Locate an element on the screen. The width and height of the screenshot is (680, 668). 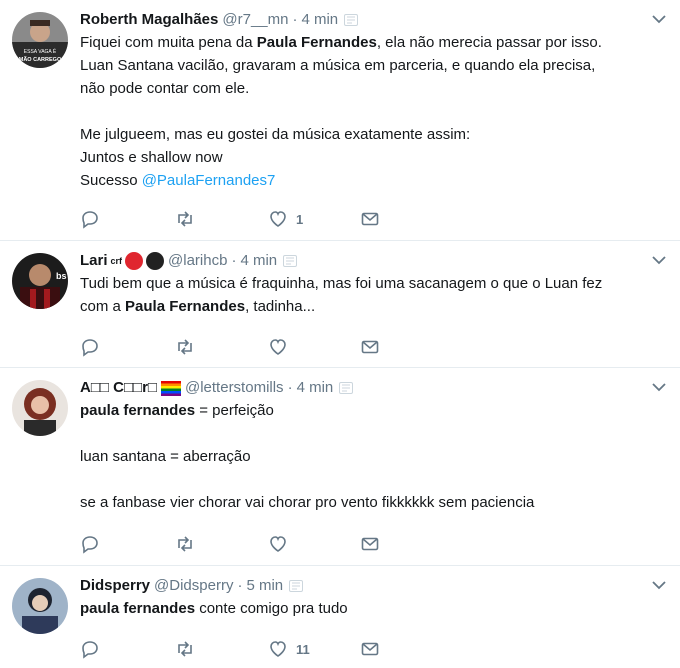
author-handle: @Didsperry is located at coordinates (193, 586).